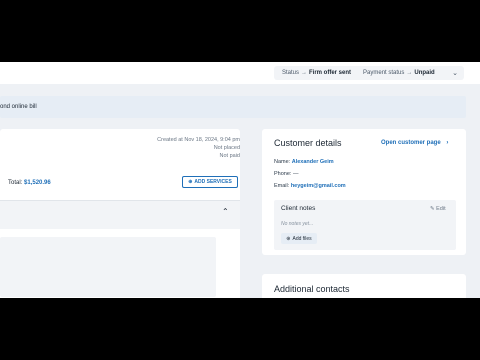 The width and height of the screenshot is (480, 360). Describe the element at coordinates (330, 73) in the screenshot. I see `status-value: Firm offer sent` at that location.